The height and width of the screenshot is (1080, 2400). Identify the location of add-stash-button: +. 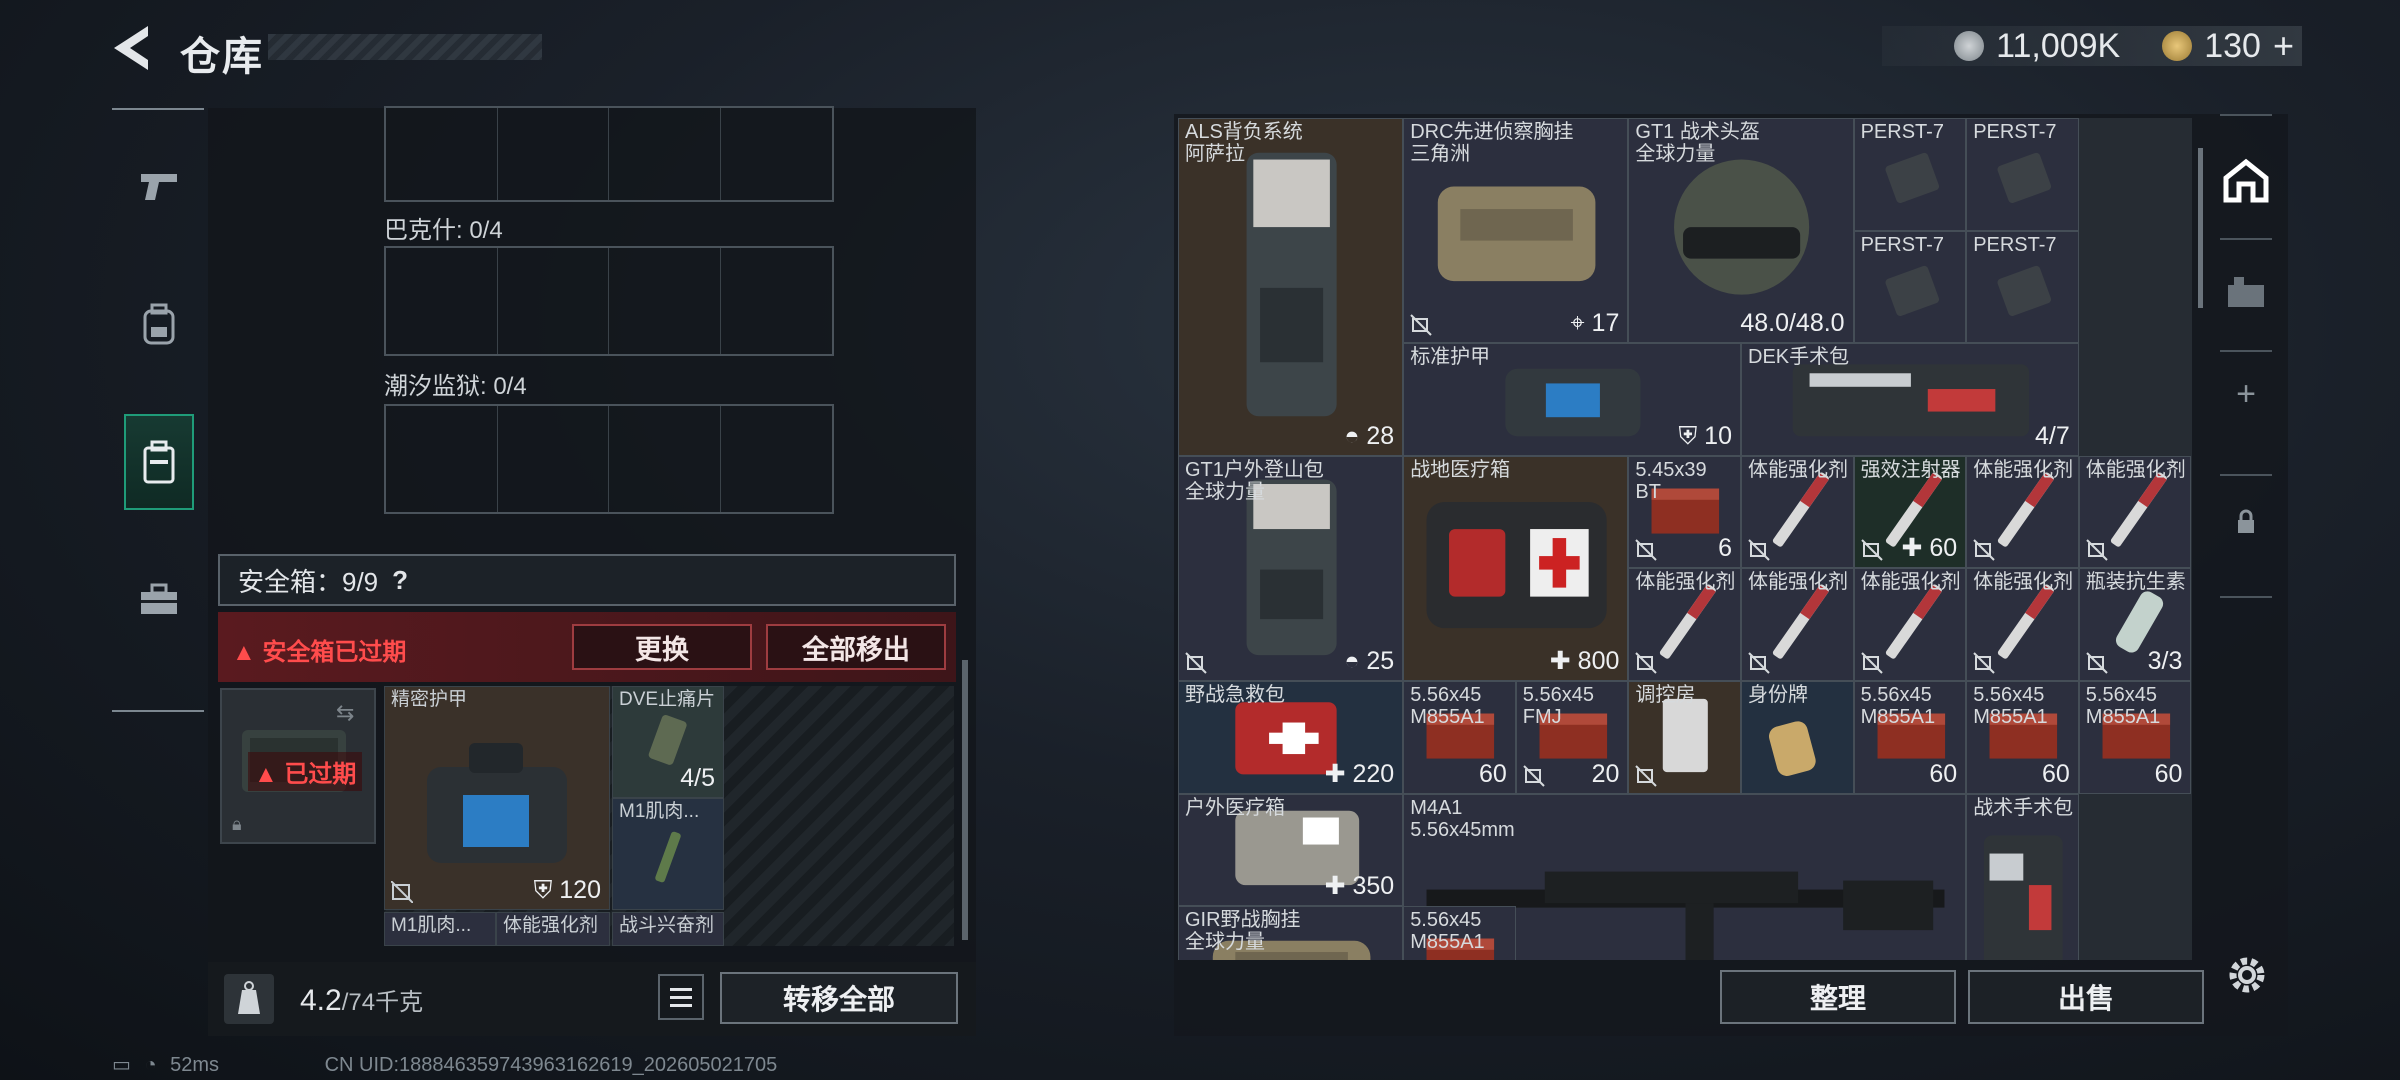
(2246, 394).